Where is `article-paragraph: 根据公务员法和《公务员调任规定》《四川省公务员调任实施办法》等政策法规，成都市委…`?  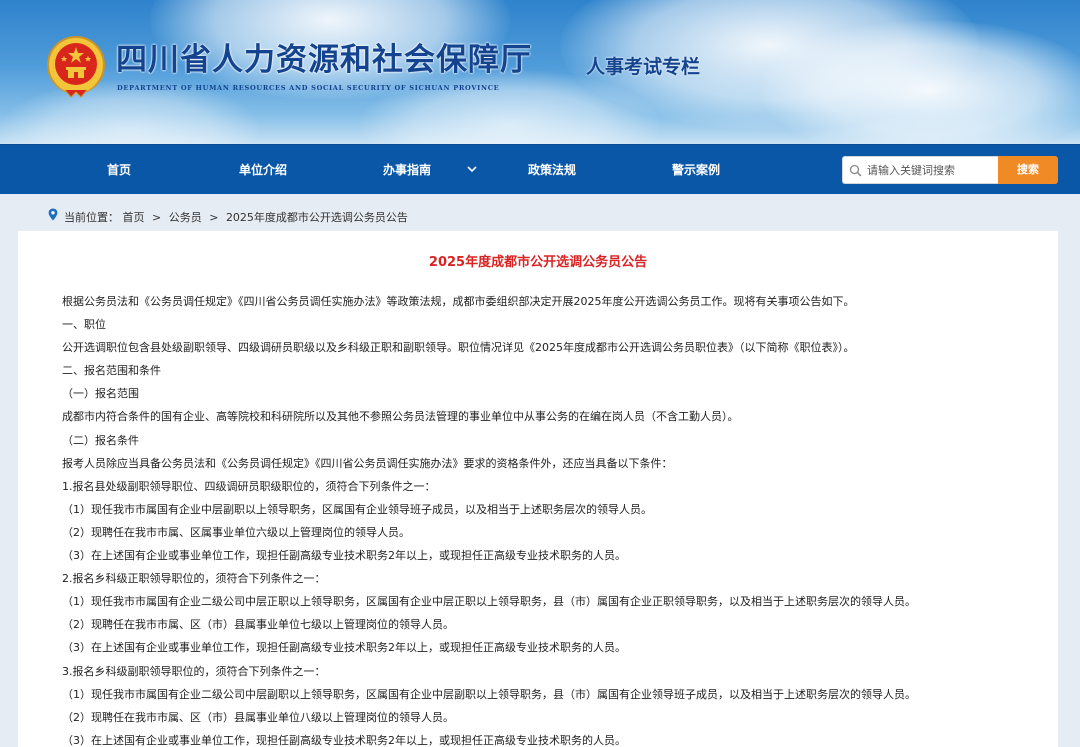 article-paragraph: 根据公务员法和《公务员调任规定》《四川省公务员调任实施办法》等政策法规，成都市委… is located at coordinates (458, 301).